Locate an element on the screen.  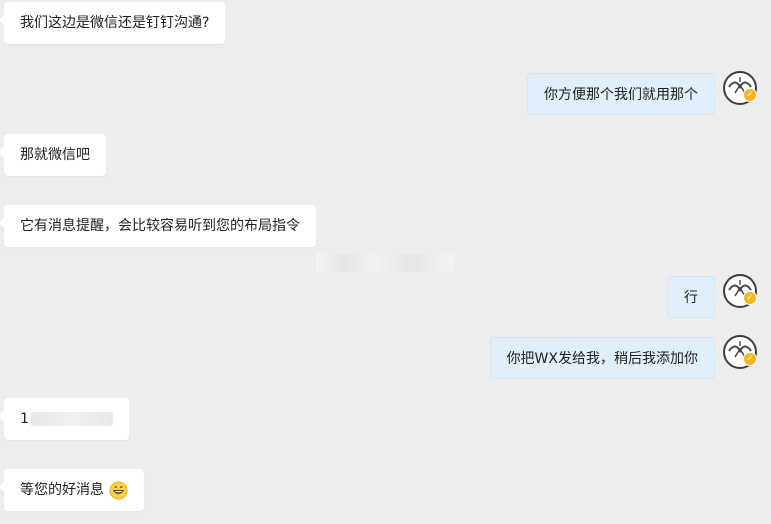
message-bubble: 等您的好消息 is located at coordinates (72, 490).